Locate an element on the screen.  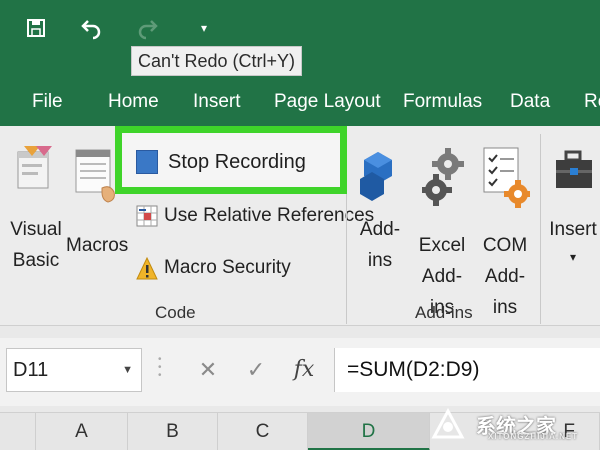
stop-recording-label: Stop Recording is located at coordinates (237, 161).